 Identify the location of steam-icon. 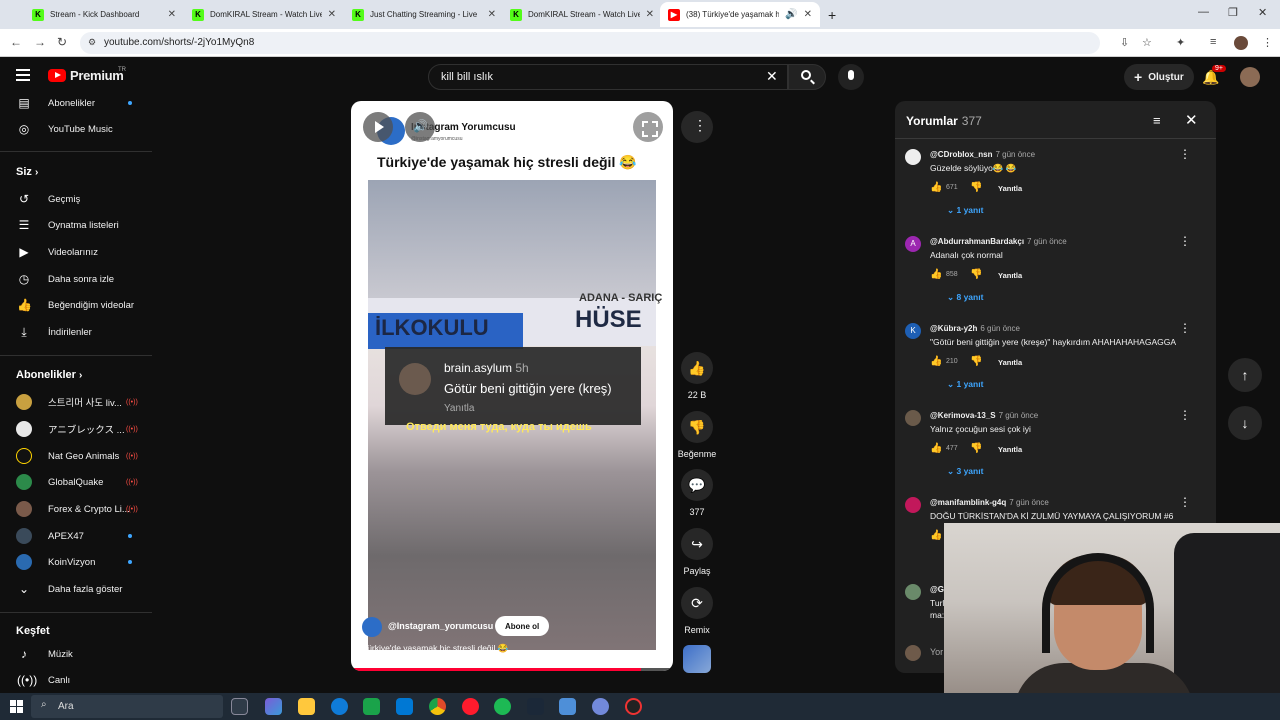
(535, 706).